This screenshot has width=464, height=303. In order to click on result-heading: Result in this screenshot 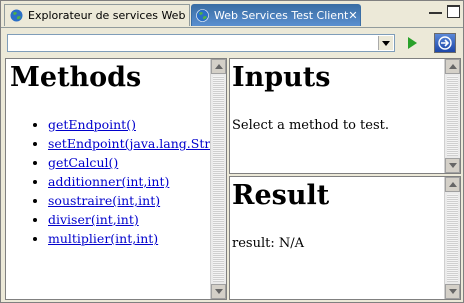, I will do `click(281, 195)`.